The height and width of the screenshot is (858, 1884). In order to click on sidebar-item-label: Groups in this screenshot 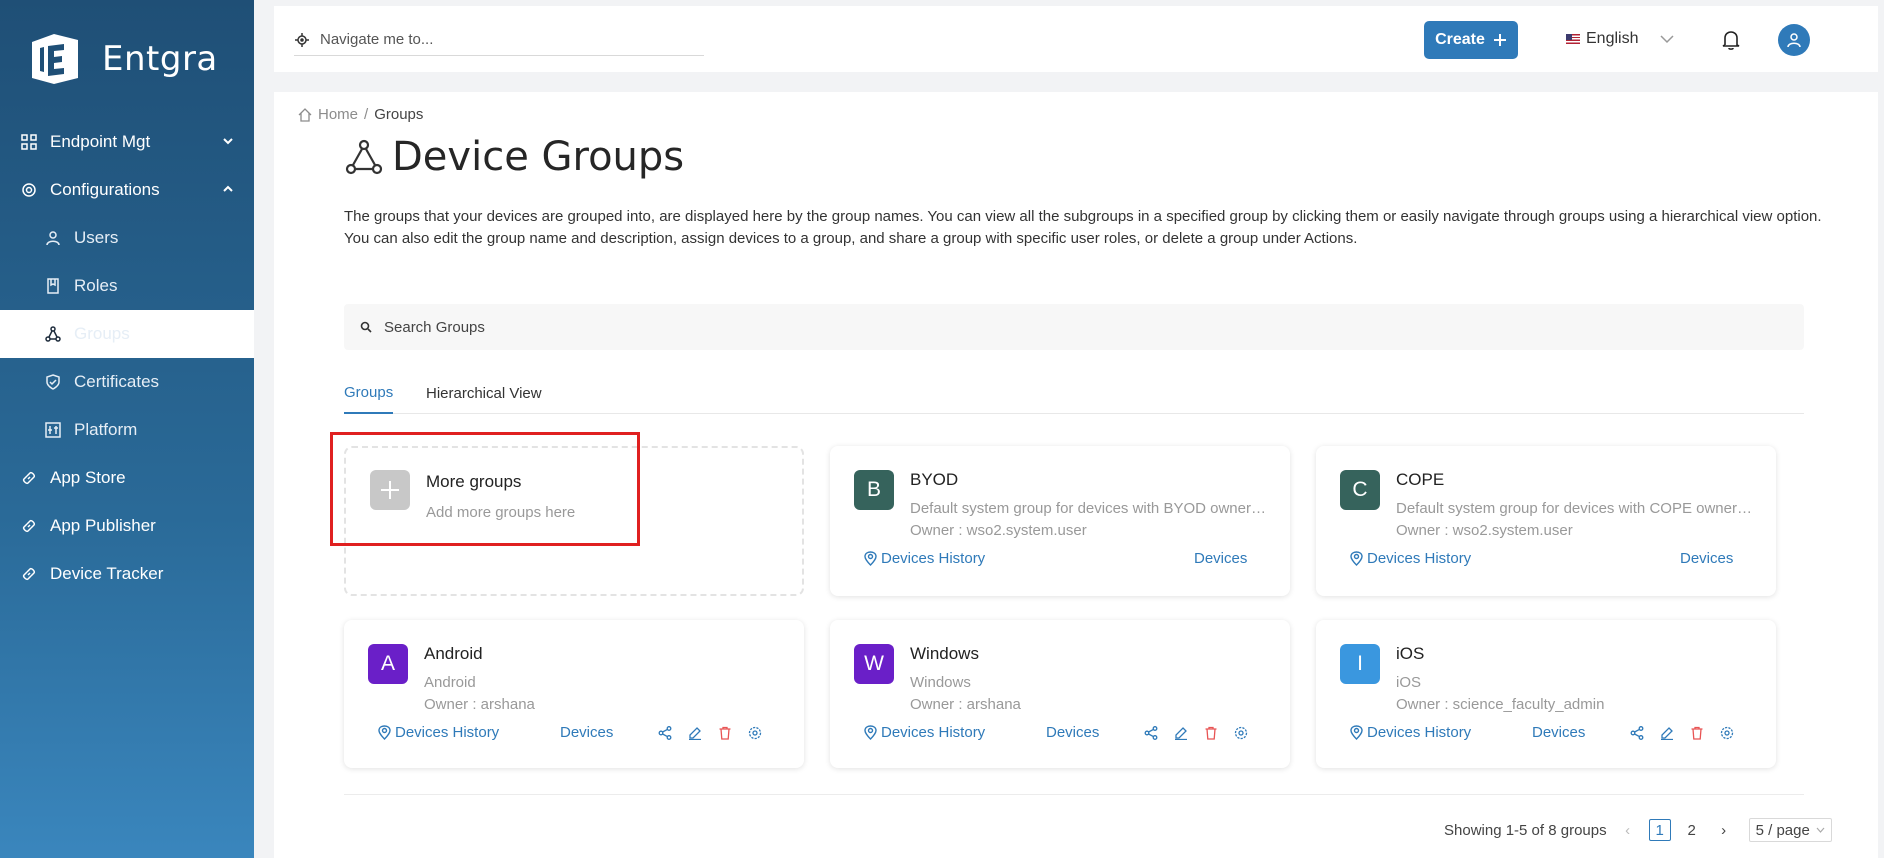, I will do `click(102, 333)`.